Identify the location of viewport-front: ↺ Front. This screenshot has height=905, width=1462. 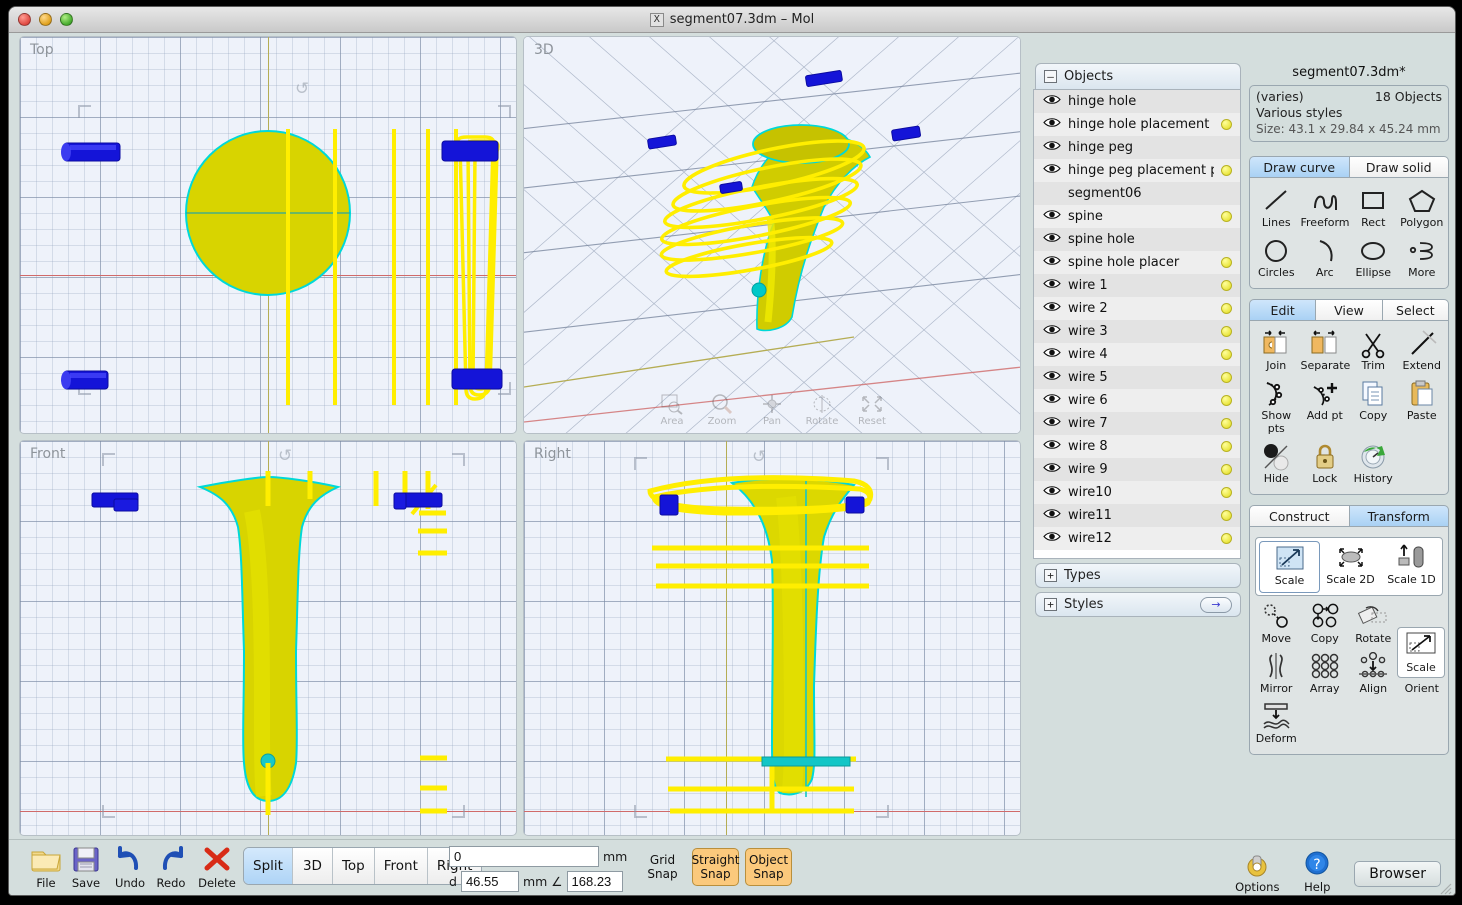
(268, 638).